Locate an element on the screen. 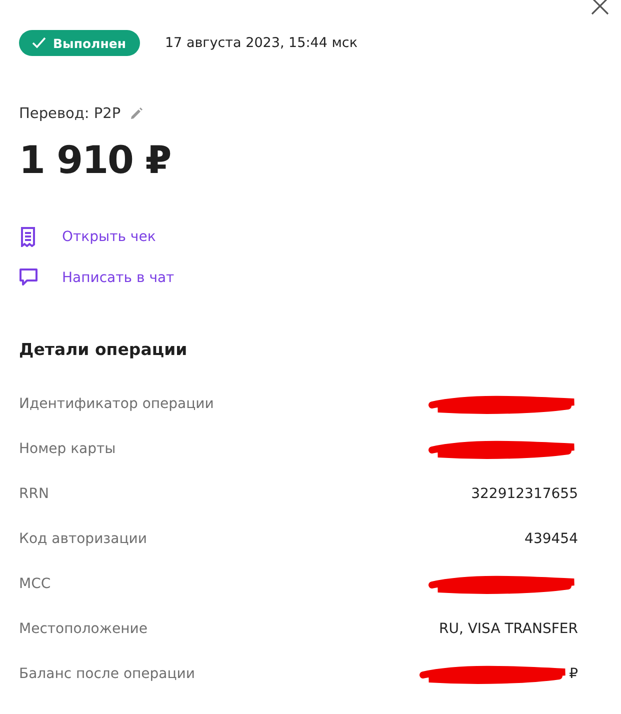 The height and width of the screenshot is (714, 621). pencil-icon is located at coordinates (135, 114).